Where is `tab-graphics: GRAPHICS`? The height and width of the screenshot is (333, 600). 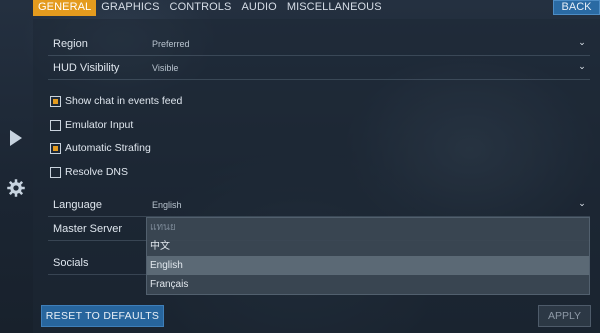
tab-graphics: GRAPHICS is located at coordinates (130, 8).